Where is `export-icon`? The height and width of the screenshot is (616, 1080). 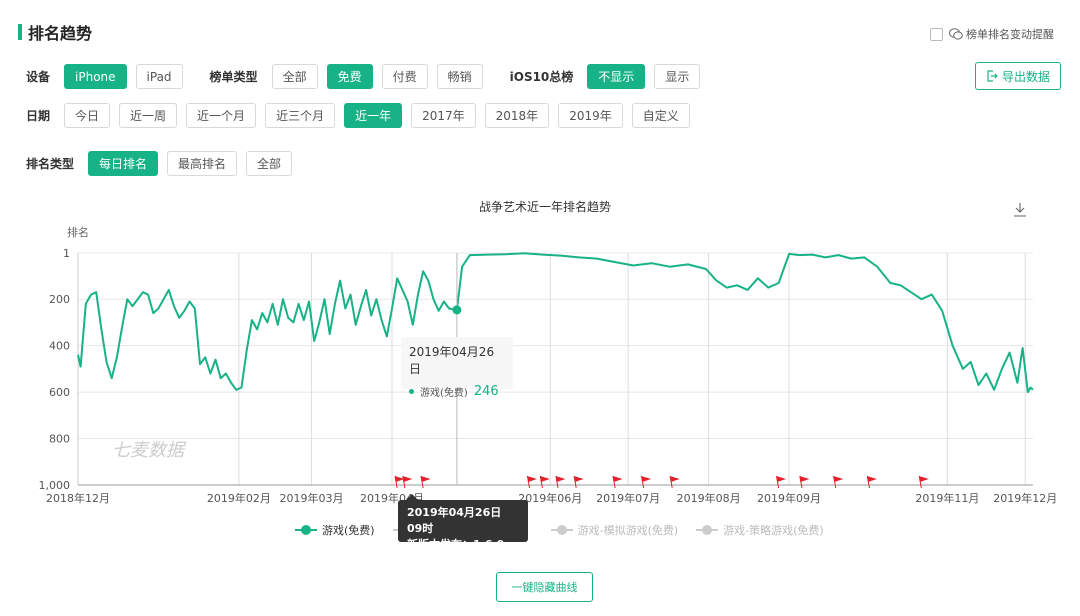 export-icon is located at coordinates (992, 76).